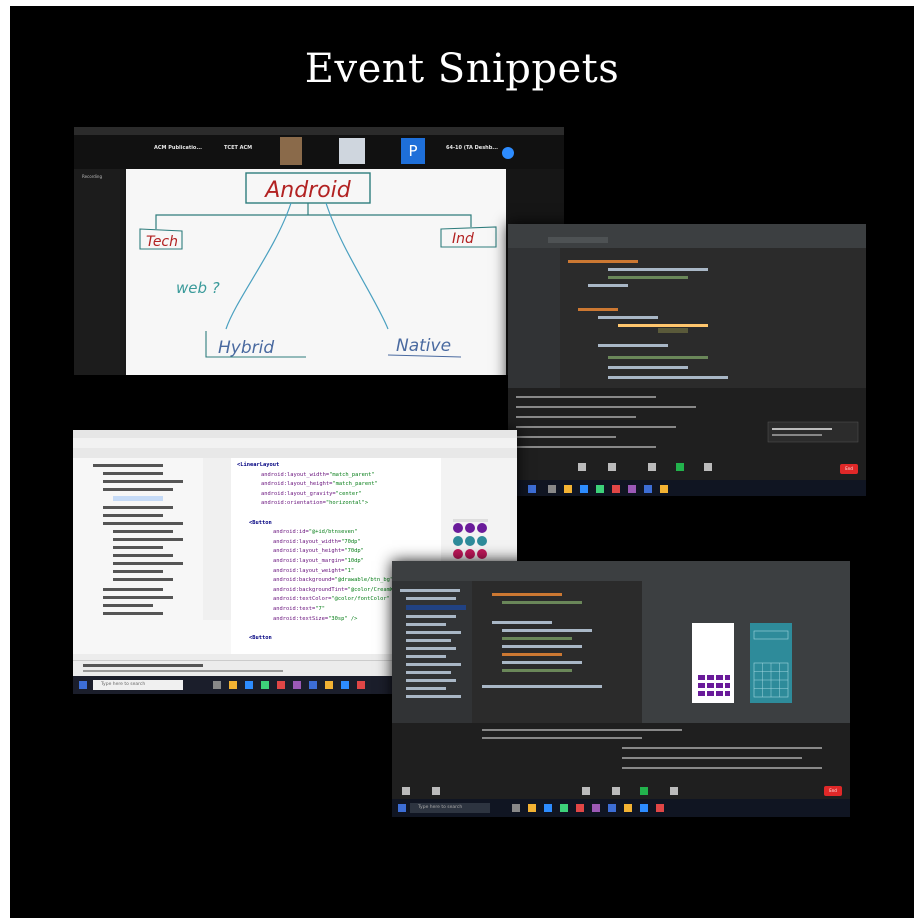  I want to click on page-title: Event Snippets, so click(462, 69).